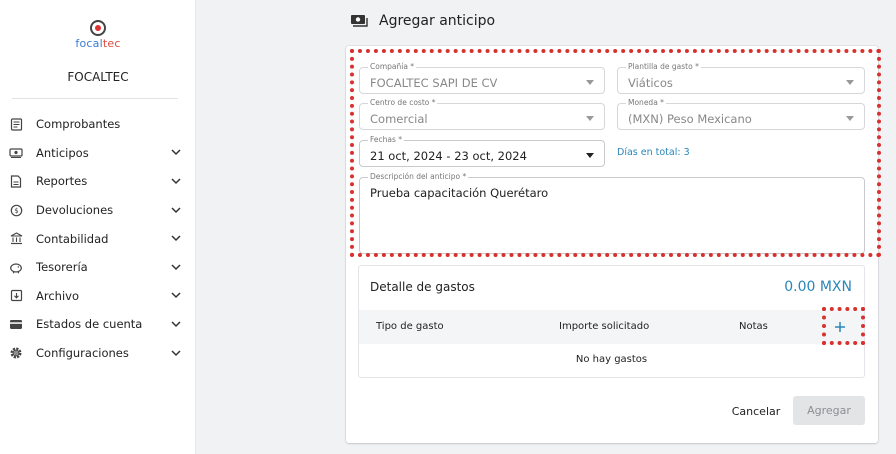 The image size is (896, 454). I want to click on sidebar-divider, so click(95, 98).